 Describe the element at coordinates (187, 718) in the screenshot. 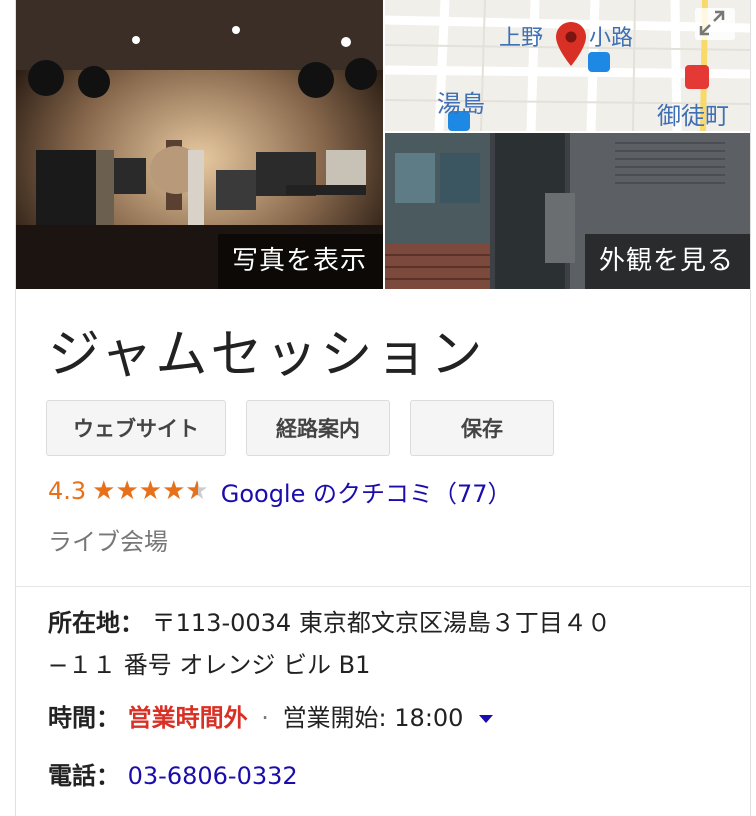

I see `hours-status: 営業時間外` at that location.